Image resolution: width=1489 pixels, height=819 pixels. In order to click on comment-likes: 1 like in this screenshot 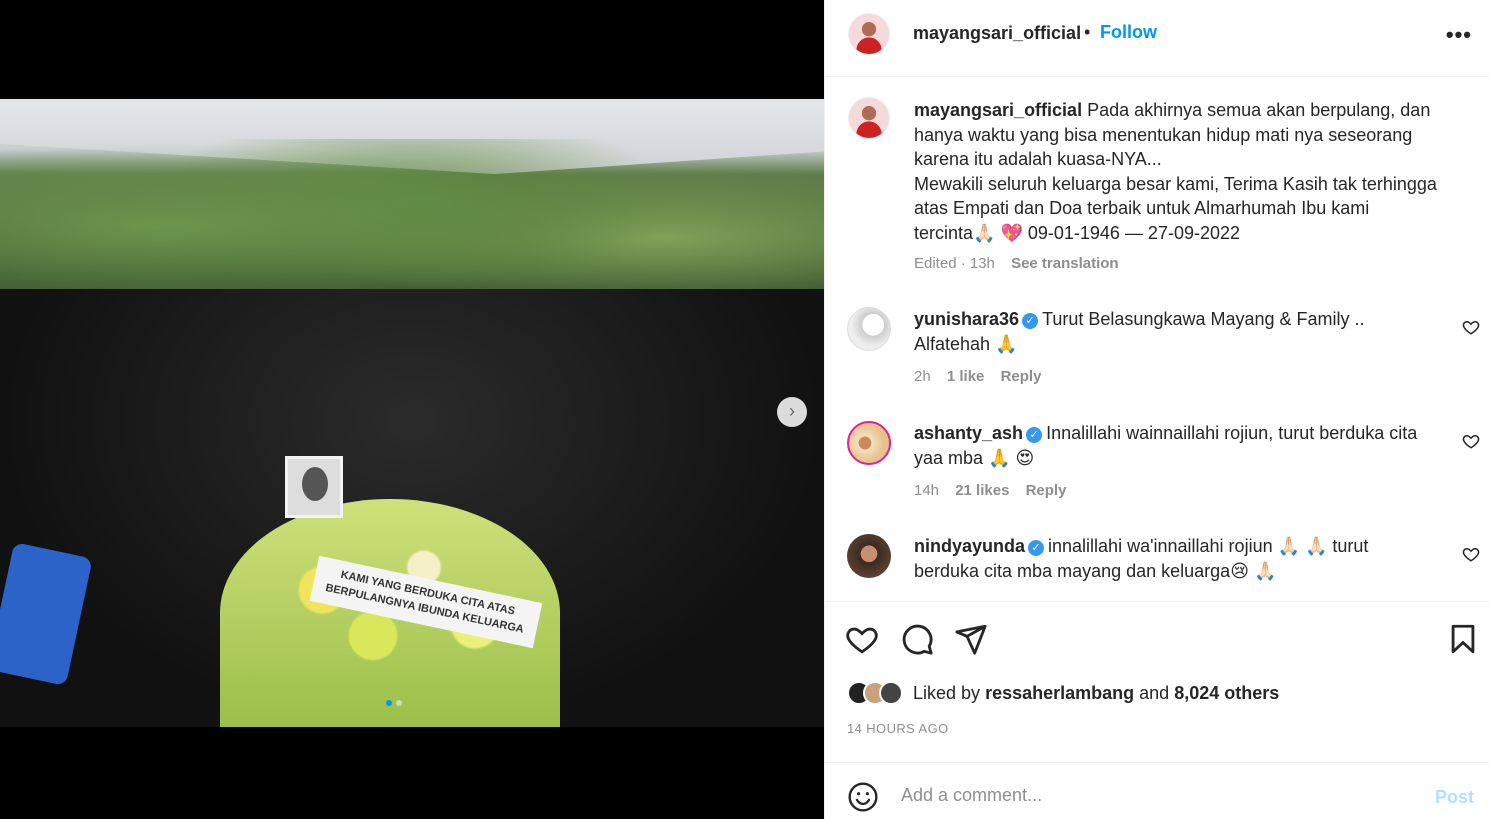, I will do `click(966, 376)`.